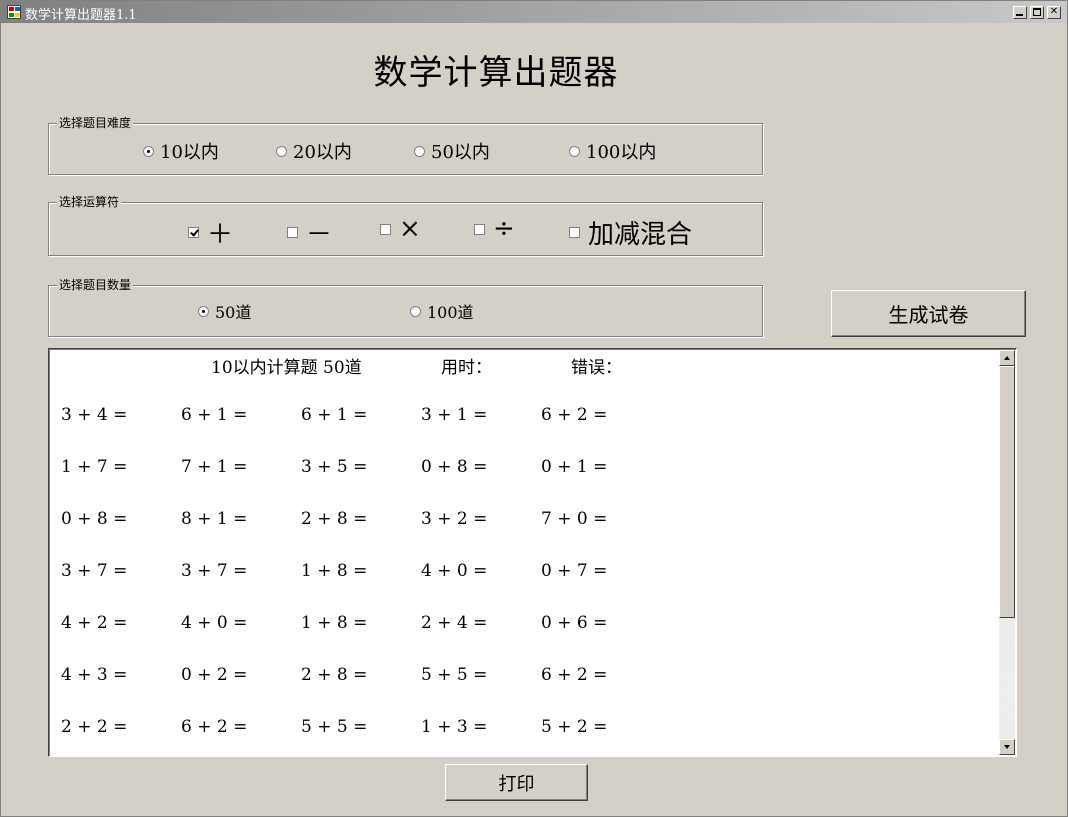 The height and width of the screenshot is (817, 1068). Describe the element at coordinates (442, 311) in the screenshot. I see `quantity-option-100: 100道` at that location.